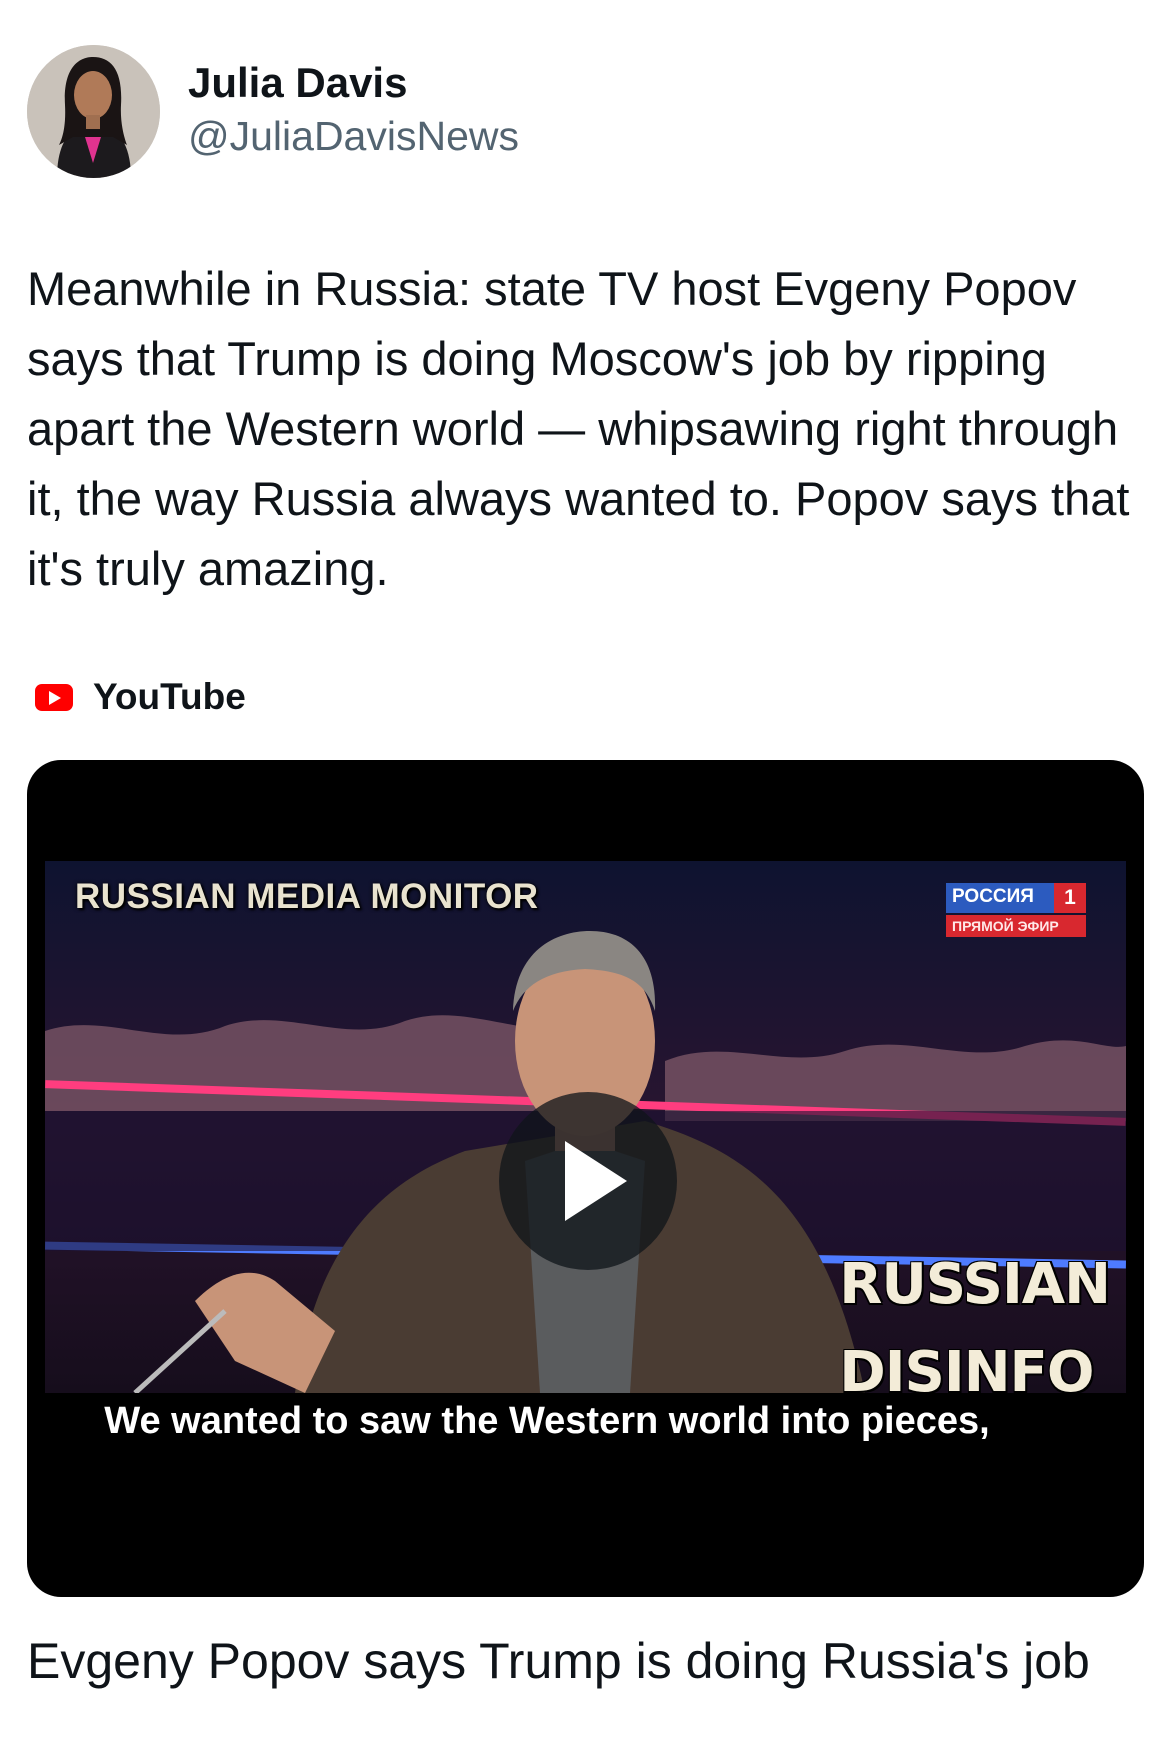 The image size is (1170, 1741). Describe the element at coordinates (975, 1284) in the screenshot. I see `disinfo-line-1: RUSSIAN` at that location.